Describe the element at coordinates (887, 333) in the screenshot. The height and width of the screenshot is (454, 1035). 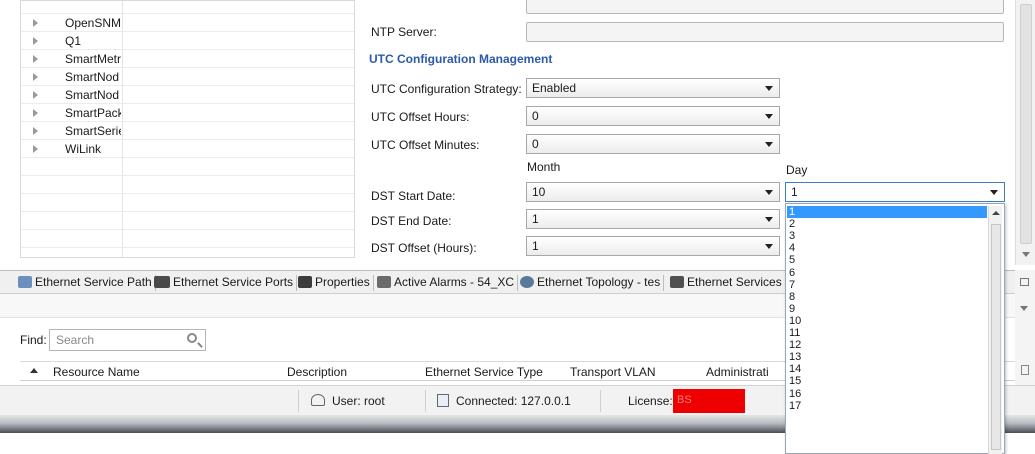
I see `day-option: 11` at that location.